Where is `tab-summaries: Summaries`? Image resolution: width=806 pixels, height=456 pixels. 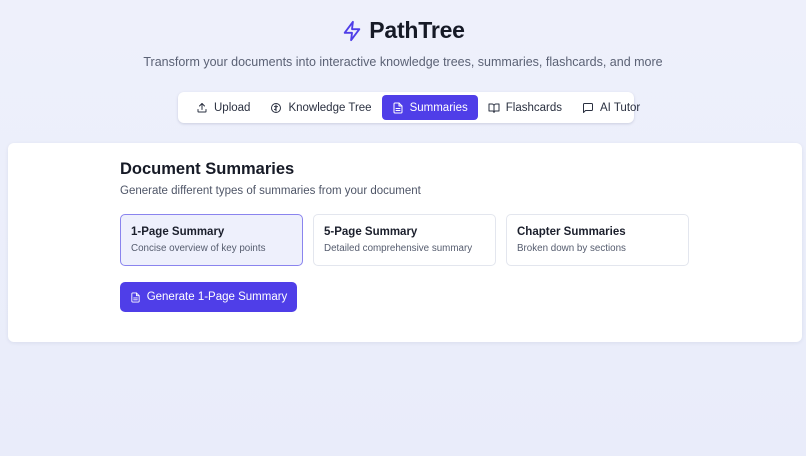
tab-summaries: Summaries is located at coordinates (429, 107).